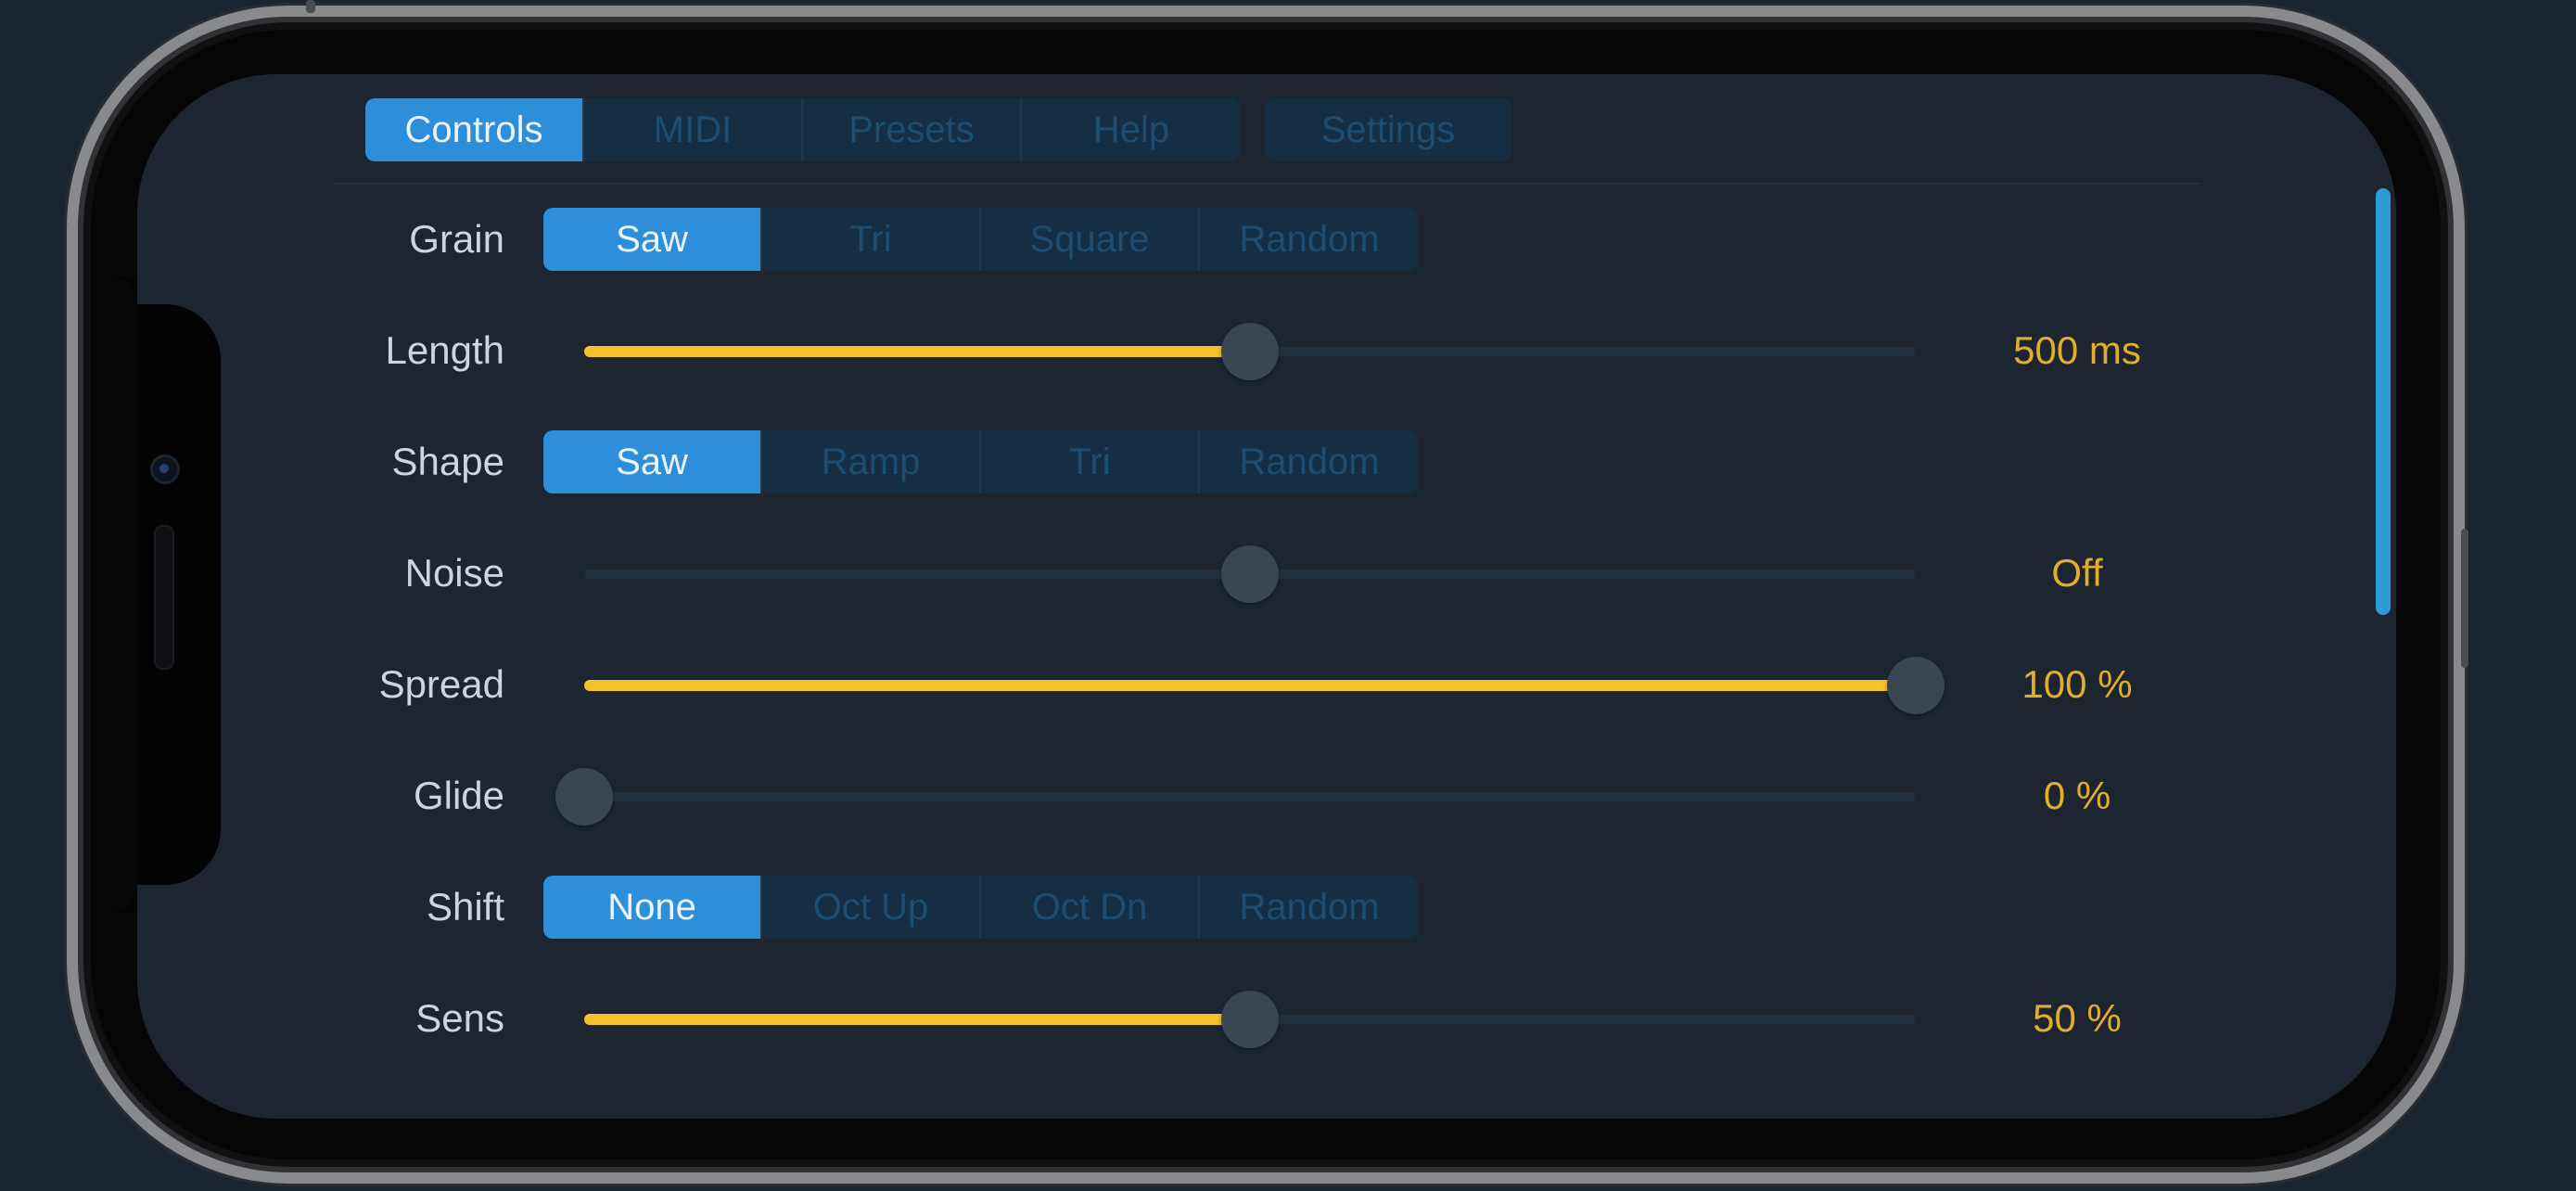 The height and width of the screenshot is (1191, 2576). I want to click on sens-label: Sens, so click(460, 1018).